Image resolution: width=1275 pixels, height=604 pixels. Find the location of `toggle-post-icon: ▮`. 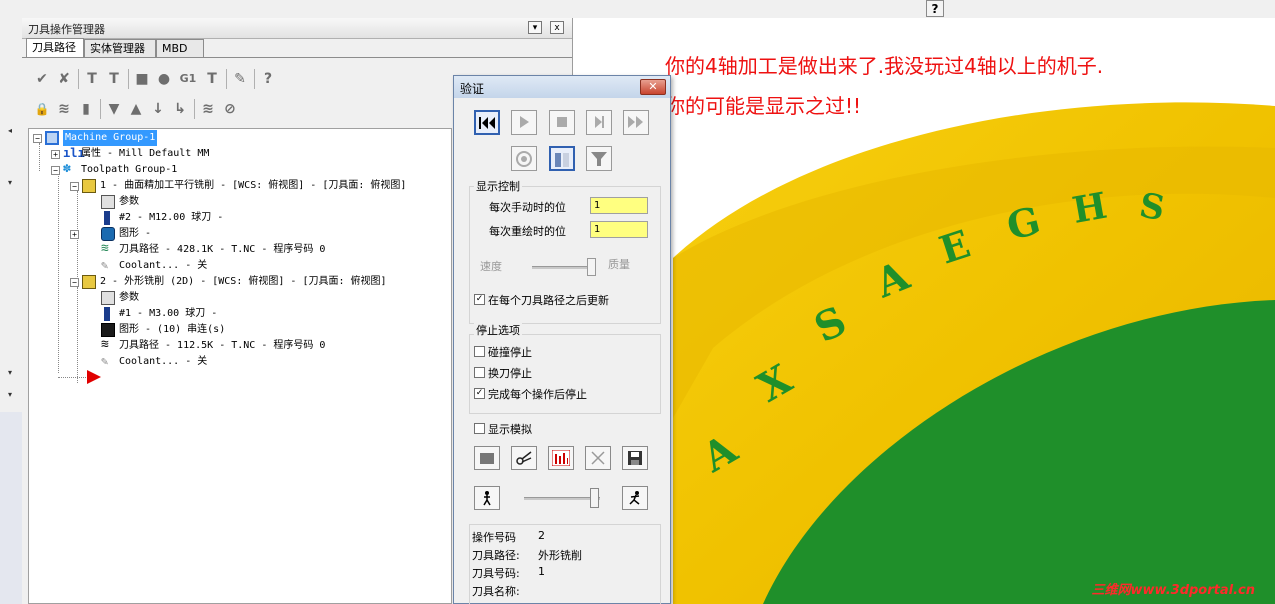

toggle-post-icon: ▮ is located at coordinates (86, 109).